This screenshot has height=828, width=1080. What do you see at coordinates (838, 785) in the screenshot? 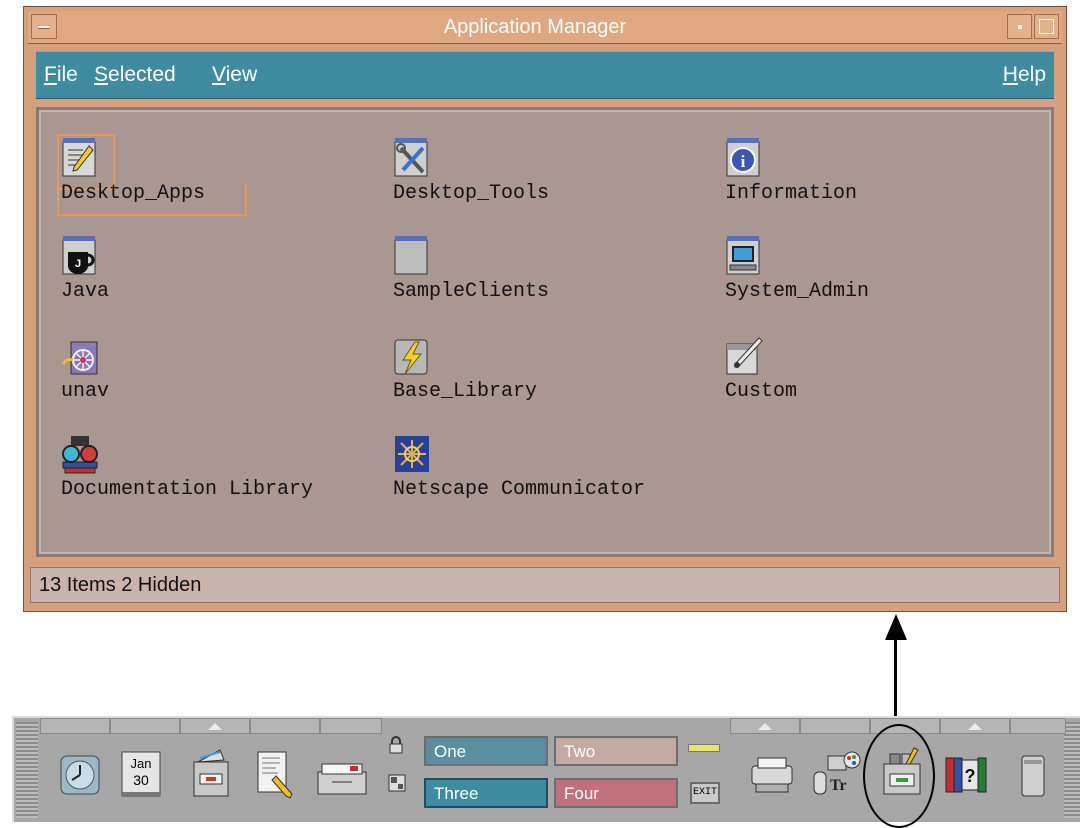
I see `svg-text: Tr` at bounding box center [838, 785].